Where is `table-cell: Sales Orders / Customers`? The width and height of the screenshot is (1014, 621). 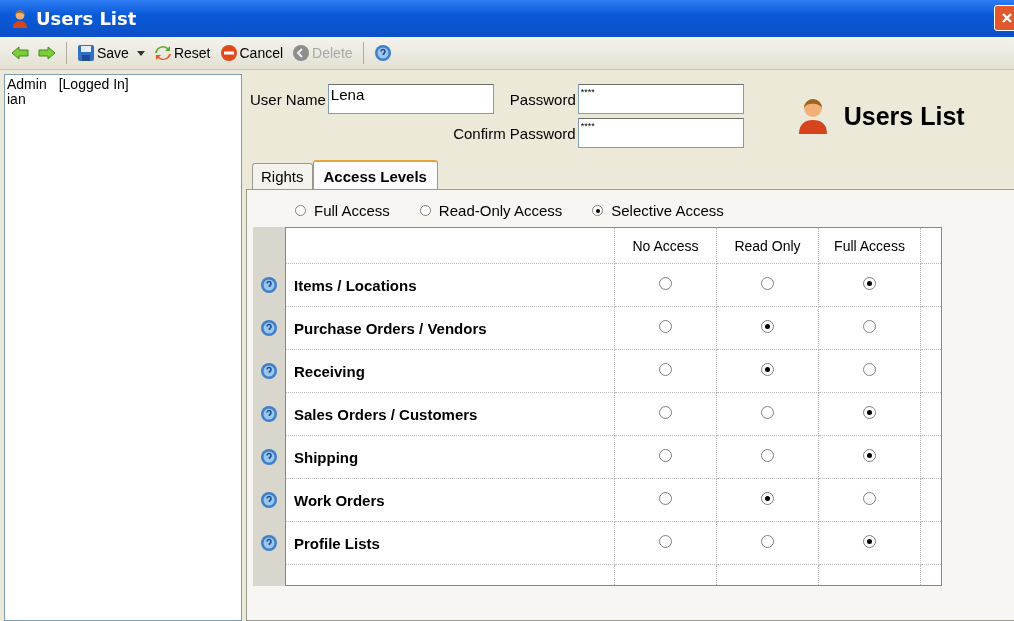 table-cell: Sales Orders / Customers is located at coordinates (450, 414).